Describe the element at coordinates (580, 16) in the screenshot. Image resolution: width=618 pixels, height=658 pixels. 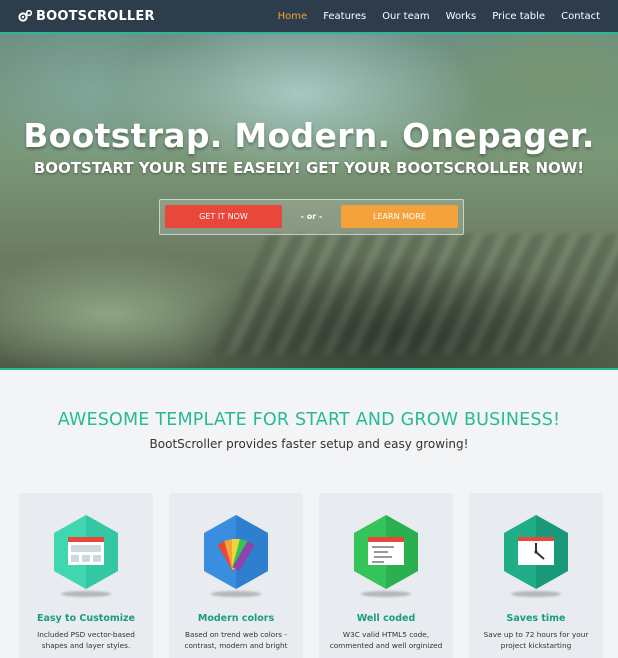
I see `nav-contact: Contact` at that location.